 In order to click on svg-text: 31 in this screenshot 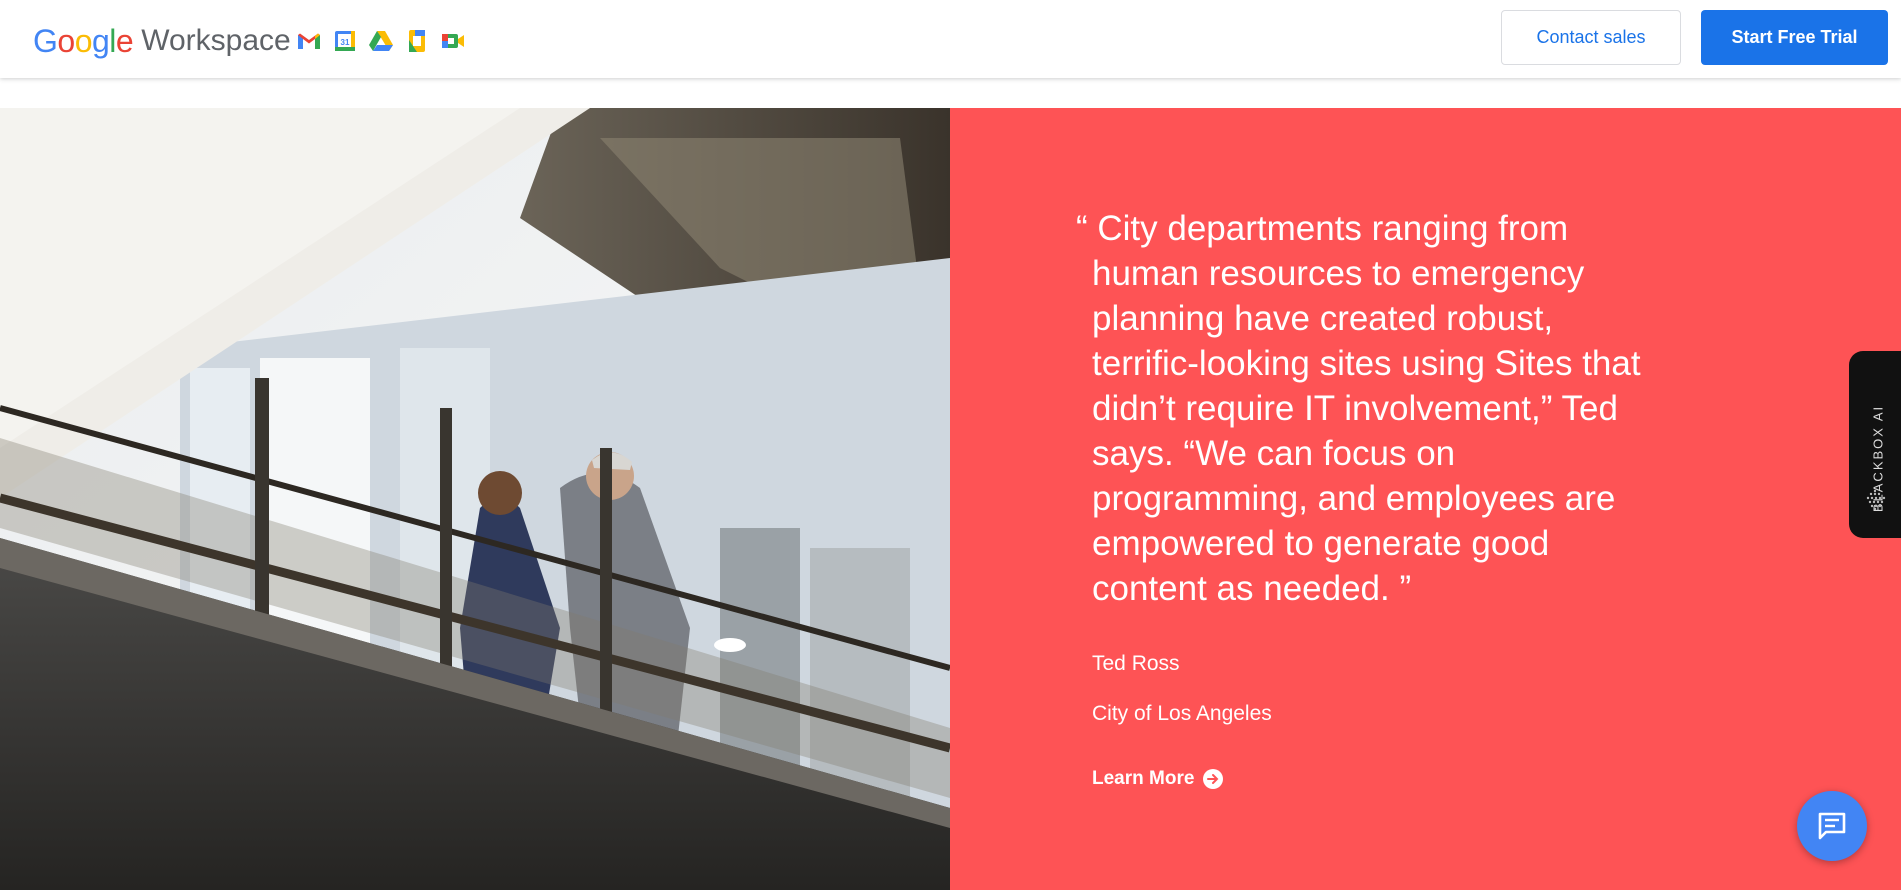, I will do `click(345, 42)`.